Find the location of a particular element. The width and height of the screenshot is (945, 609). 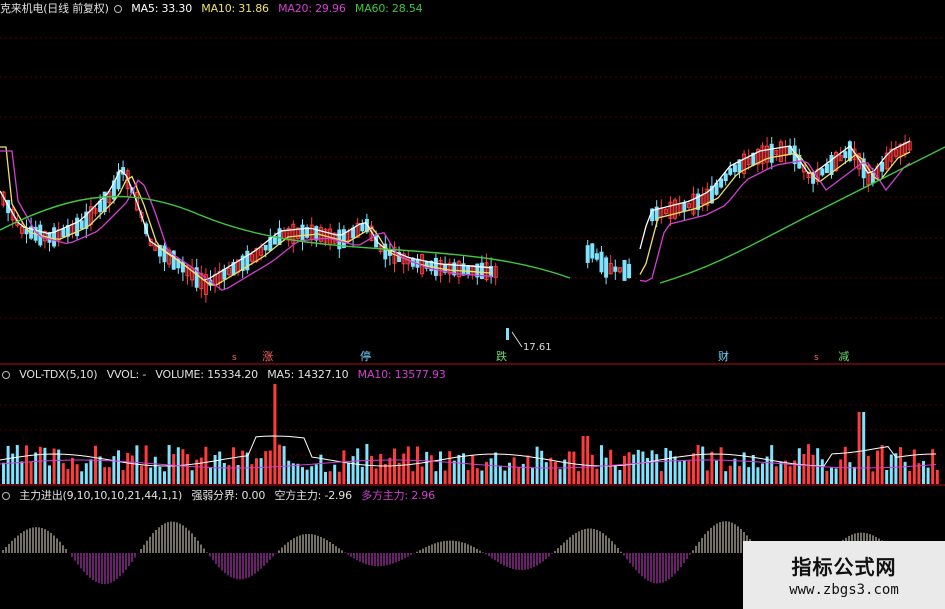

vol-indicator-name: VOL-TDX(5,10) is located at coordinates (58, 374).